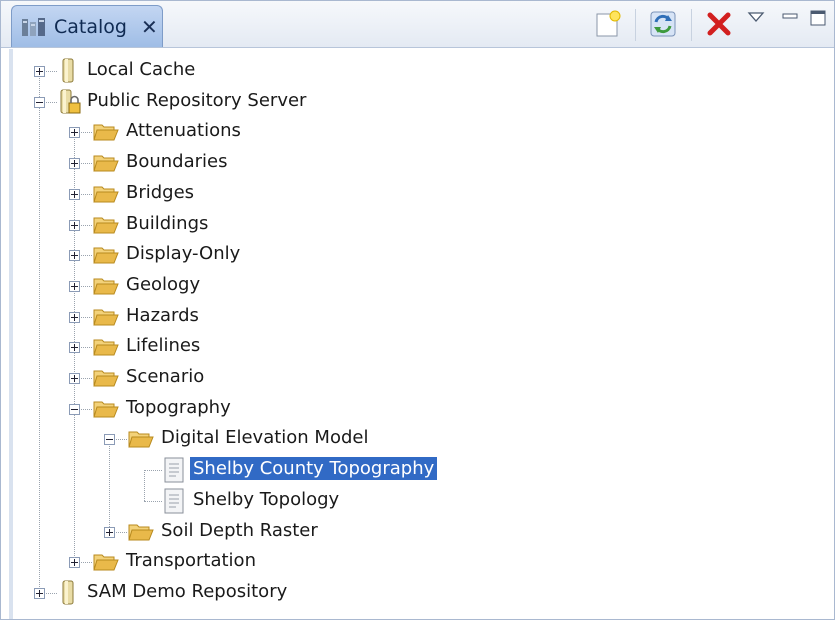 This screenshot has width=835, height=620. I want to click on tree-item-label: Geology, so click(163, 284).